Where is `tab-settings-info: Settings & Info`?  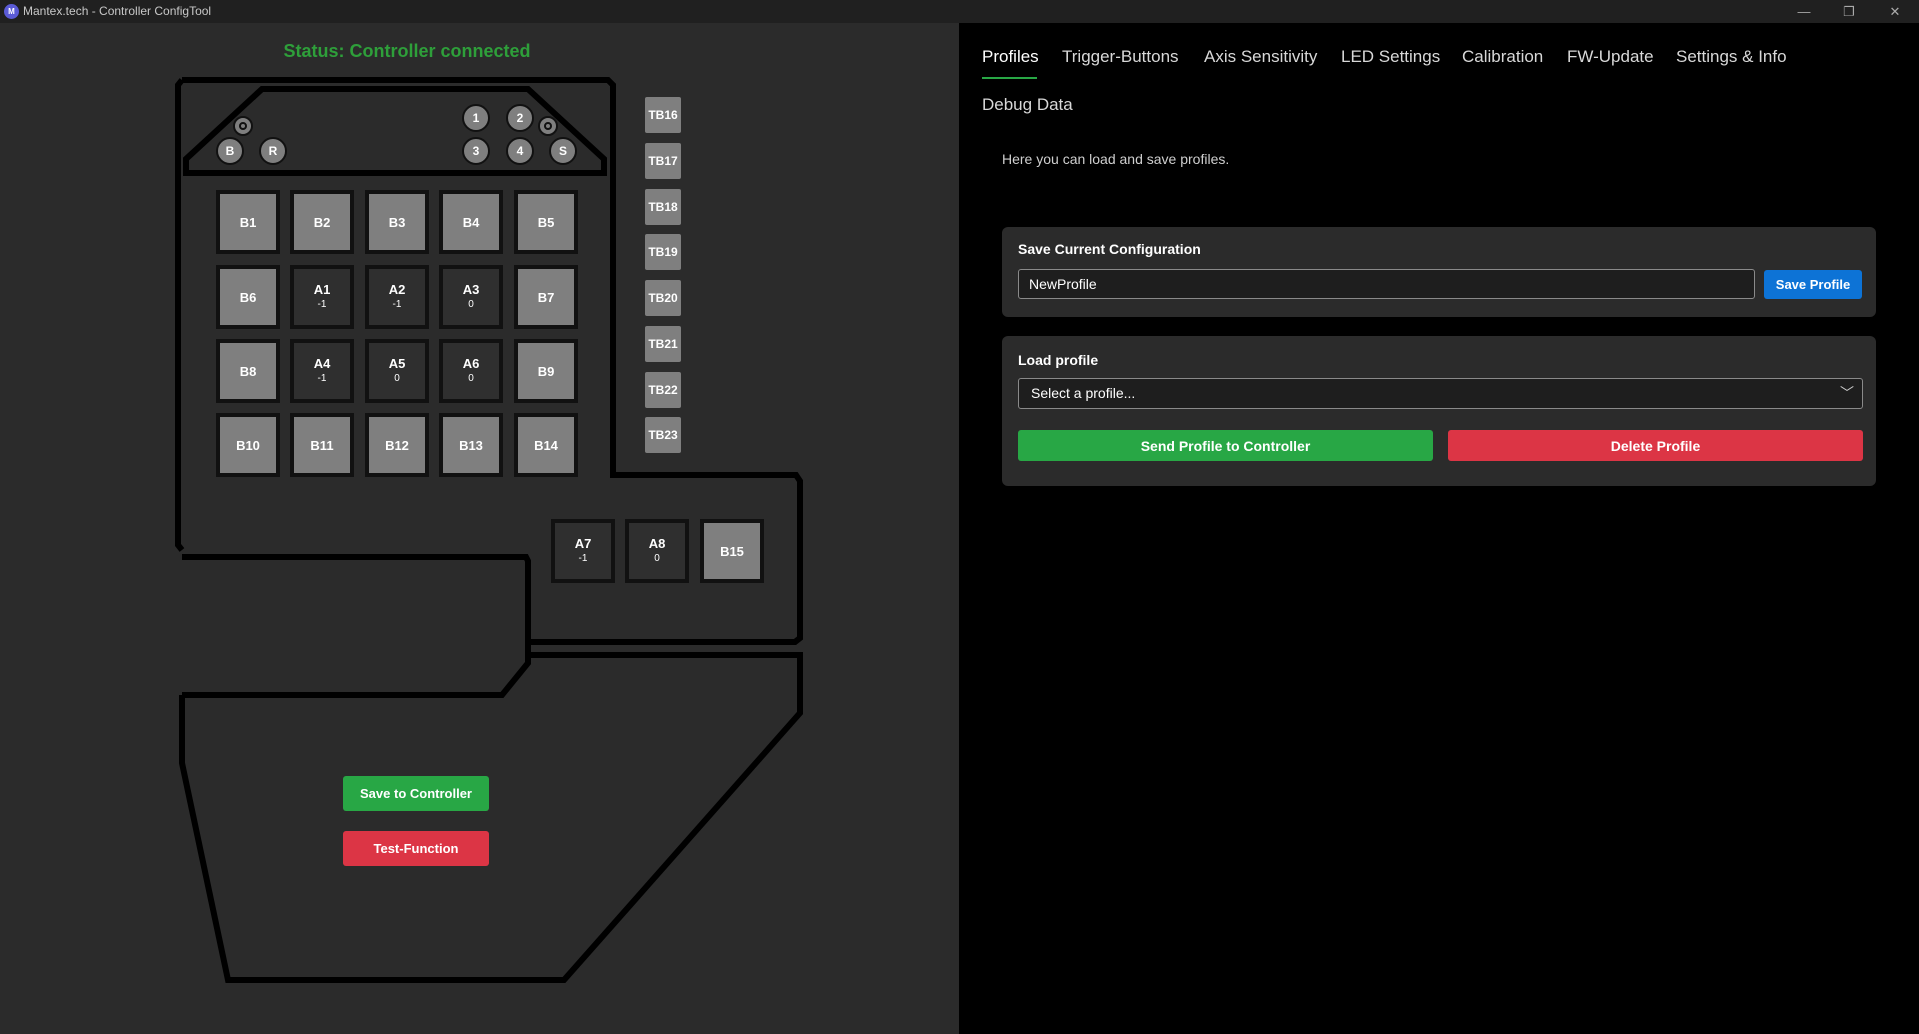
tab-settings-info: Settings & Info is located at coordinates (1731, 57).